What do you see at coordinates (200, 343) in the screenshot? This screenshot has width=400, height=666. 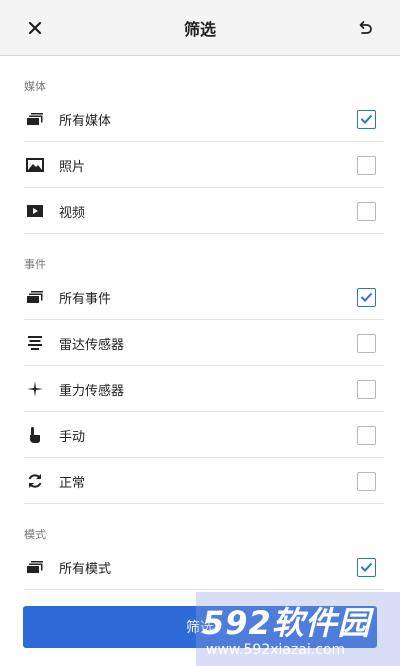 I see `filter-row-radar: 雷达传感器` at bounding box center [200, 343].